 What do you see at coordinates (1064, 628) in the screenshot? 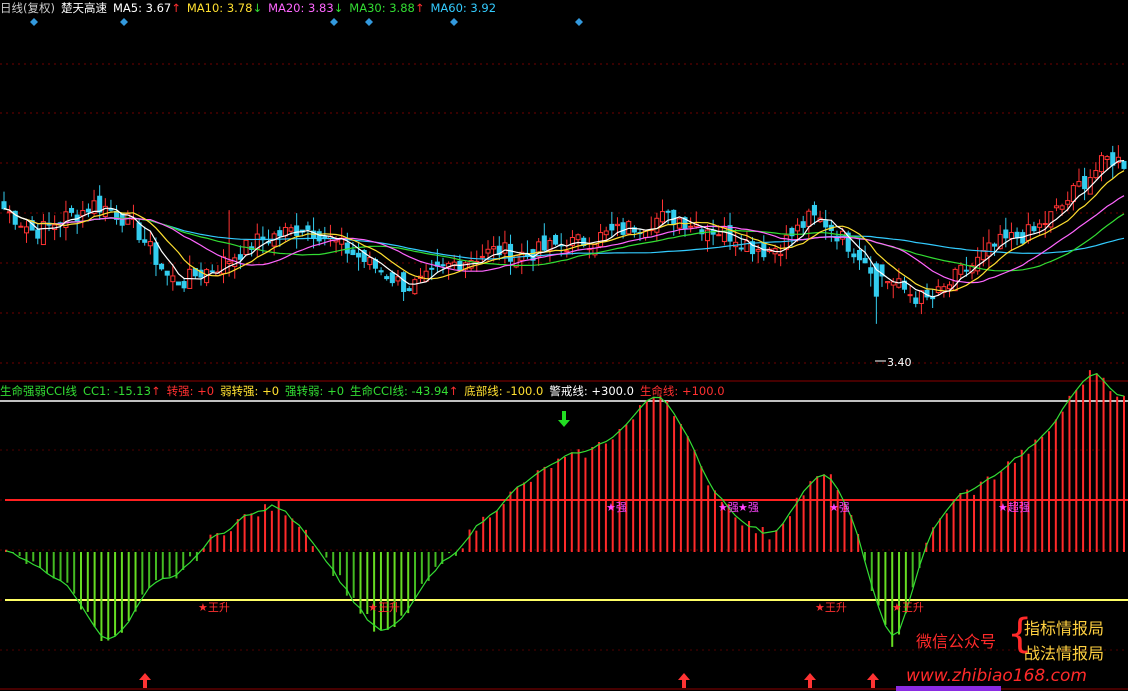
I see `watermark-name-1: 指标情报局` at bounding box center [1064, 628].